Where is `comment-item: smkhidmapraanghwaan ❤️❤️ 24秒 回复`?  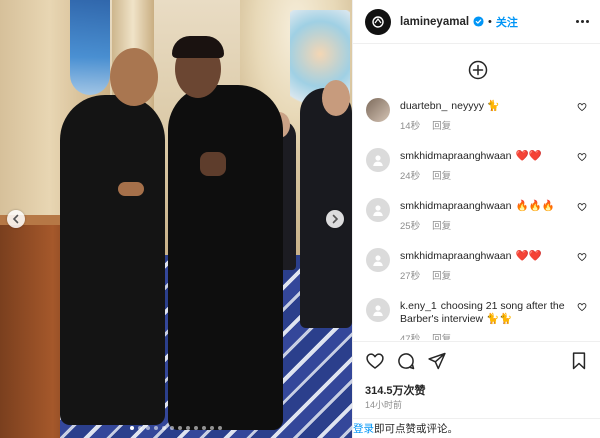 comment-item: smkhidmapraanghwaan ❤️❤️ 24秒 回复 is located at coordinates (476, 173).